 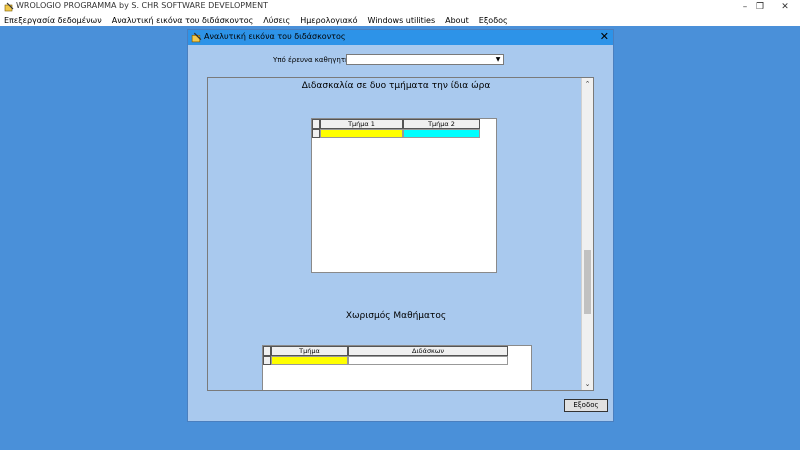 What do you see at coordinates (397, 367) in the screenshot?
I see `lesson-split-grid: Τμήμα Διδάσκων` at bounding box center [397, 367].